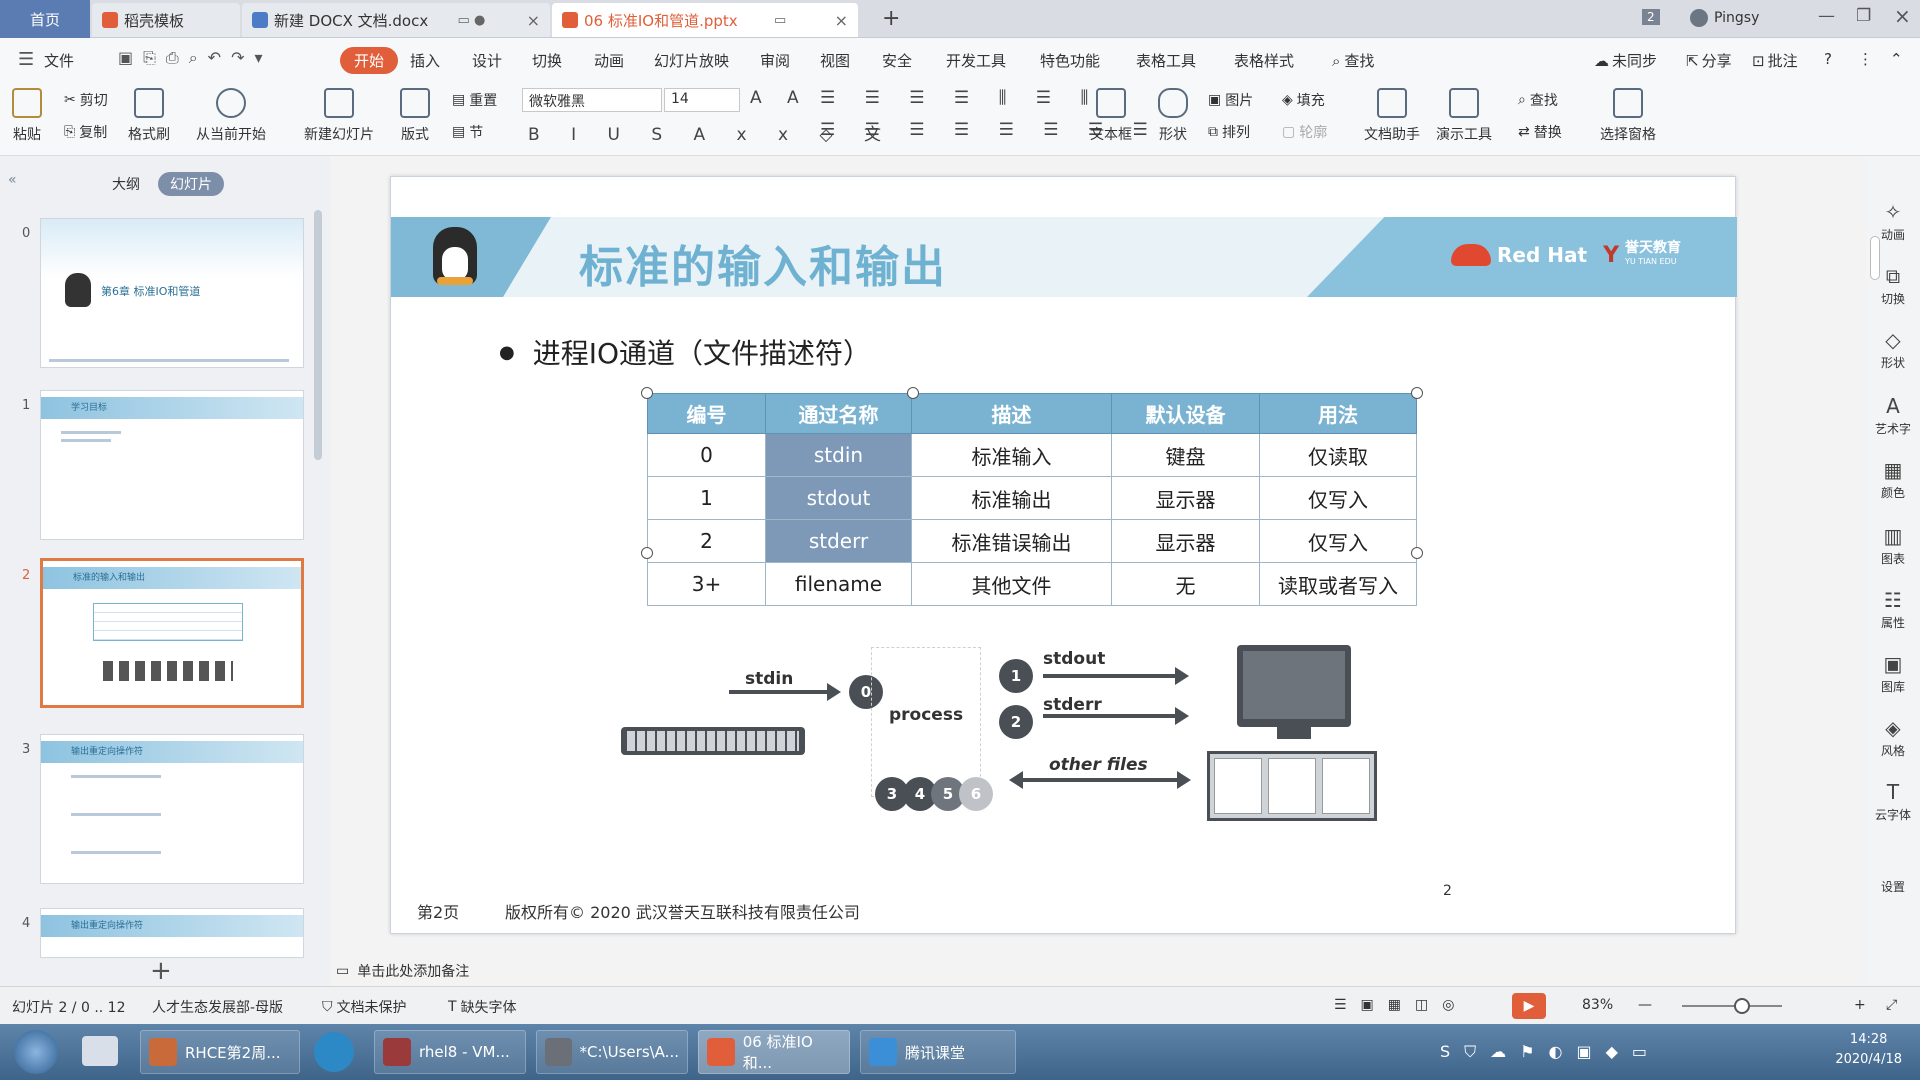  Describe the element at coordinates (161, 971) in the screenshot. I see `add-slide-button: +` at that location.